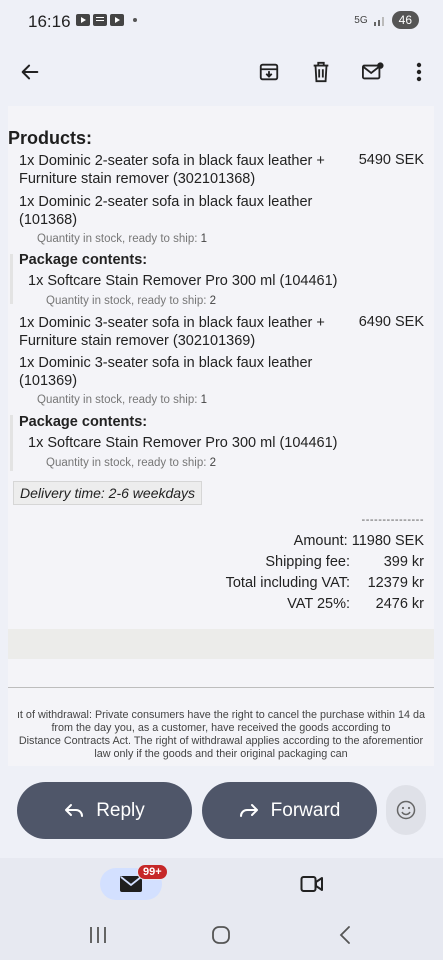 The image size is (443, 960). What do you see at coordinates (269, 72) in the screenshot?
I see `archive-icon` at bounding box center [269, 72].